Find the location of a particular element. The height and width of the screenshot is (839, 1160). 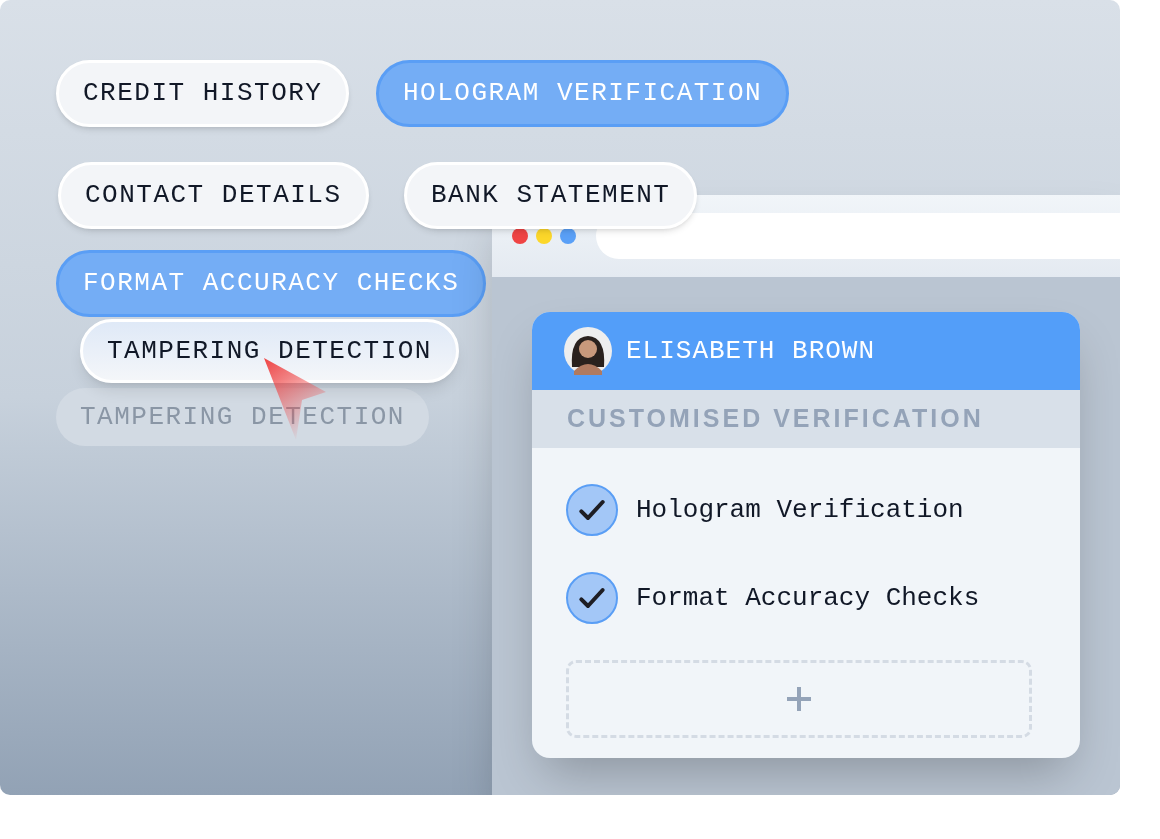

user-name: ELISABETH BROWN is located at coordinates (751, 351).